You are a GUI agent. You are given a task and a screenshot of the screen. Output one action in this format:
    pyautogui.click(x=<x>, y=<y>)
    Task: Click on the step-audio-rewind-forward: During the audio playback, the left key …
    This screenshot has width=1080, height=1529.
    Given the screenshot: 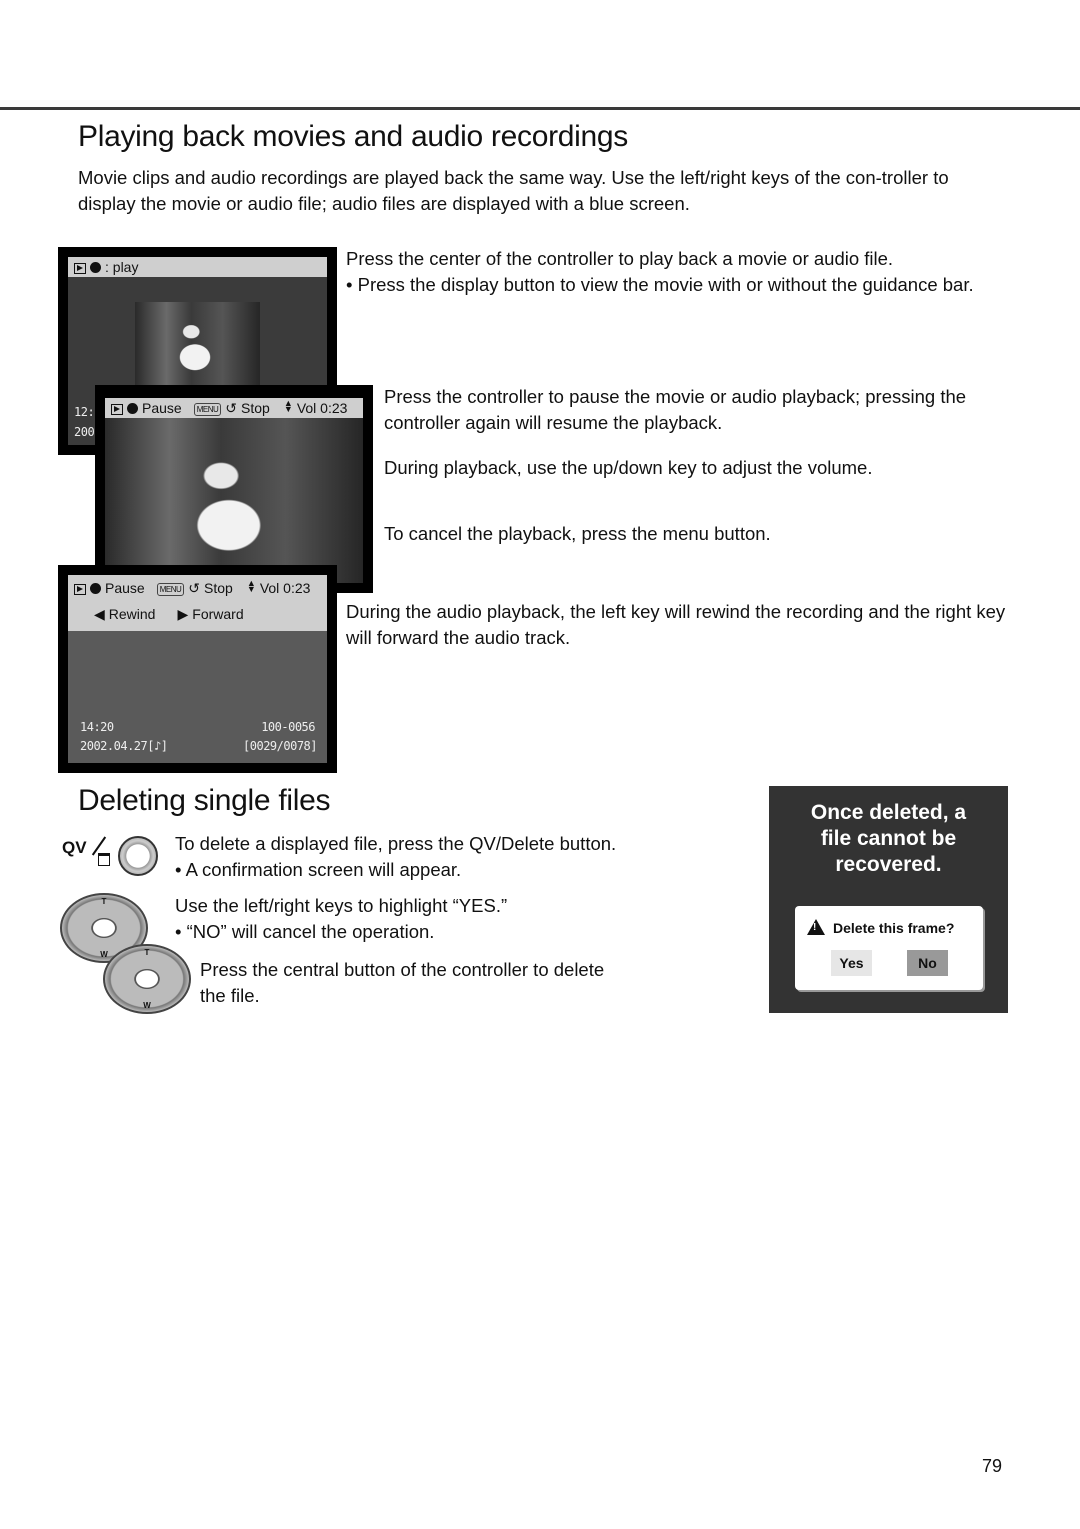 What is the action you would take?
    pyautogui.click(x=676, y=624)
    